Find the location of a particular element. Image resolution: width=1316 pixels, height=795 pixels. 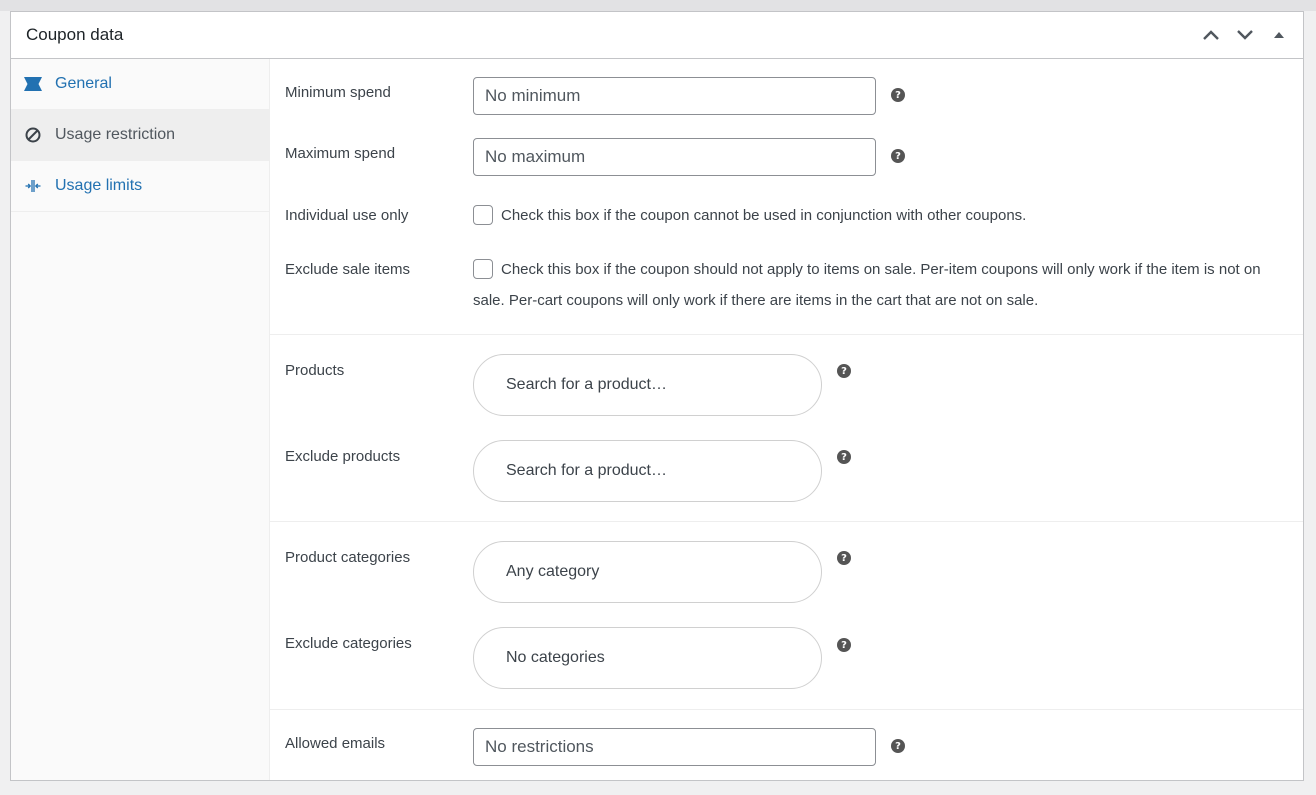

block-icon is located at coordinates (33, 135).